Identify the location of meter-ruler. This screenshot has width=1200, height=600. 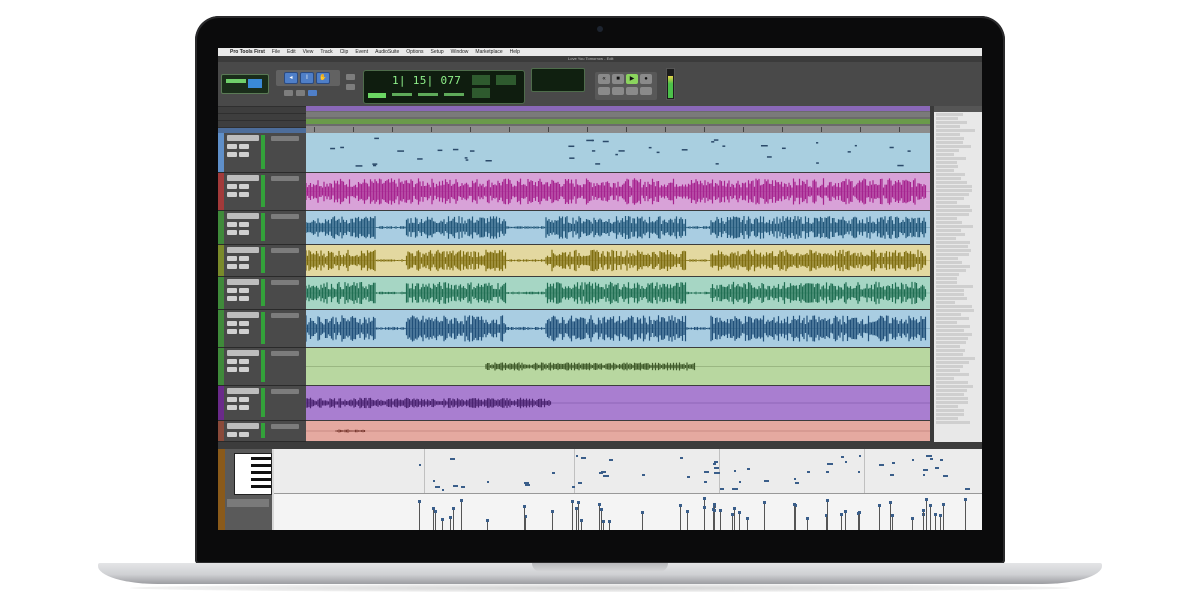
(618, 121).